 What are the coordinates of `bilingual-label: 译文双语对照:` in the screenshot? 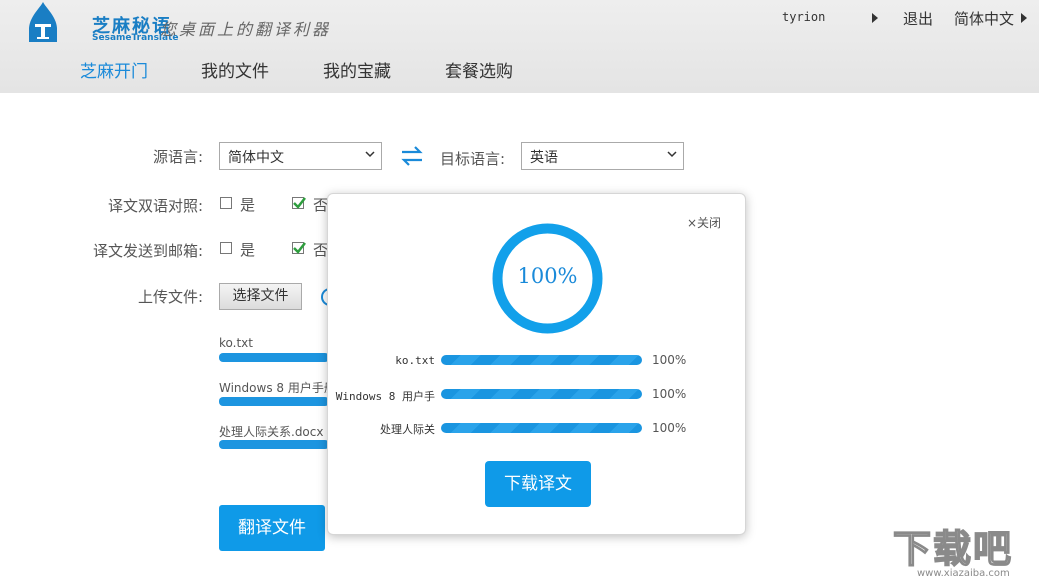 It's located at (155, 206).